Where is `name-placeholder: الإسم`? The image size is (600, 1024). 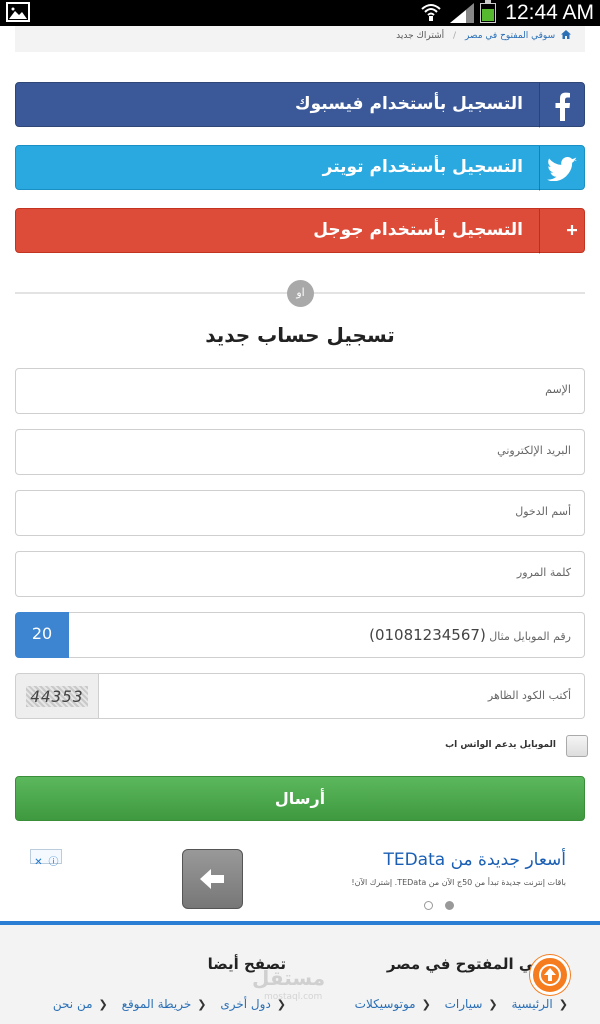
name-placeholder: الإسم is located at coordinates (558, 389).